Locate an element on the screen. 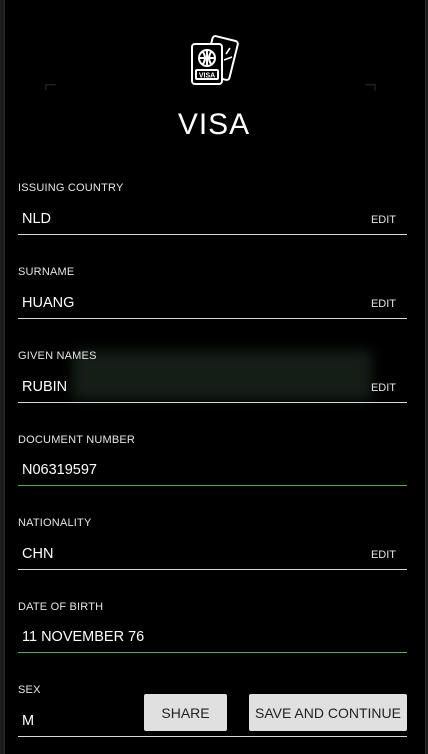 The width and height of the screenshot is (428, 754). surname-label: SURNAME is located at coordinates (46, 272).